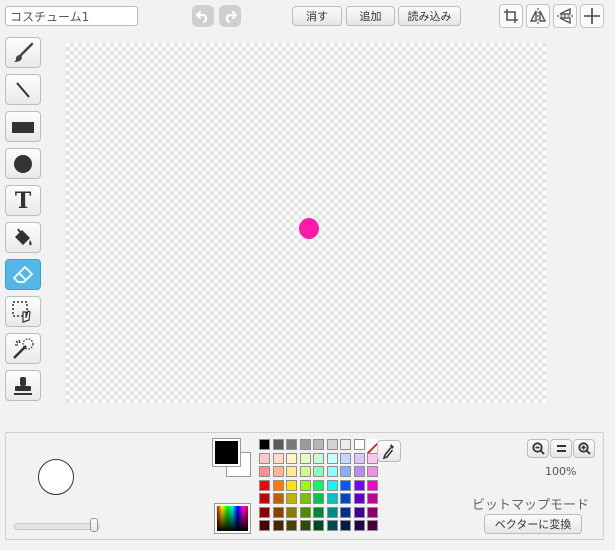 Image resolution: width=615 pixels, height=550 pixels. I want to click on zoom-reset-button, so click(561, 448).